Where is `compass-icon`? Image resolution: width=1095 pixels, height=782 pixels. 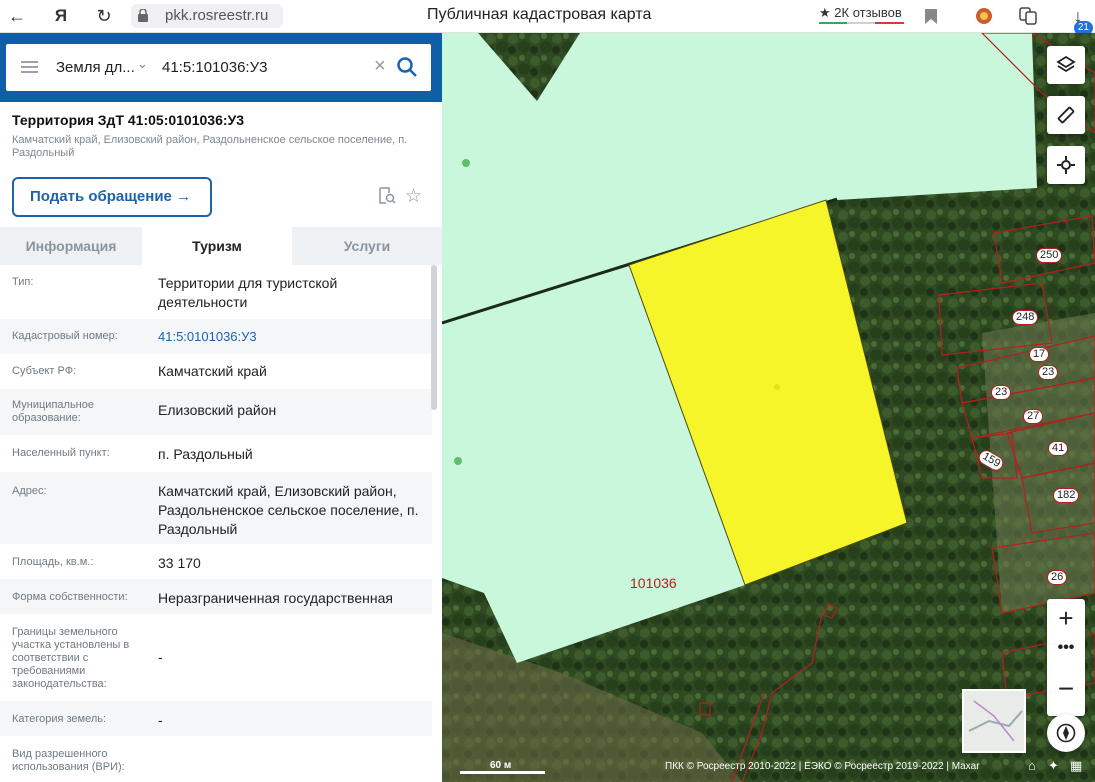
compass-icon is located at coordinates (1066, 733).